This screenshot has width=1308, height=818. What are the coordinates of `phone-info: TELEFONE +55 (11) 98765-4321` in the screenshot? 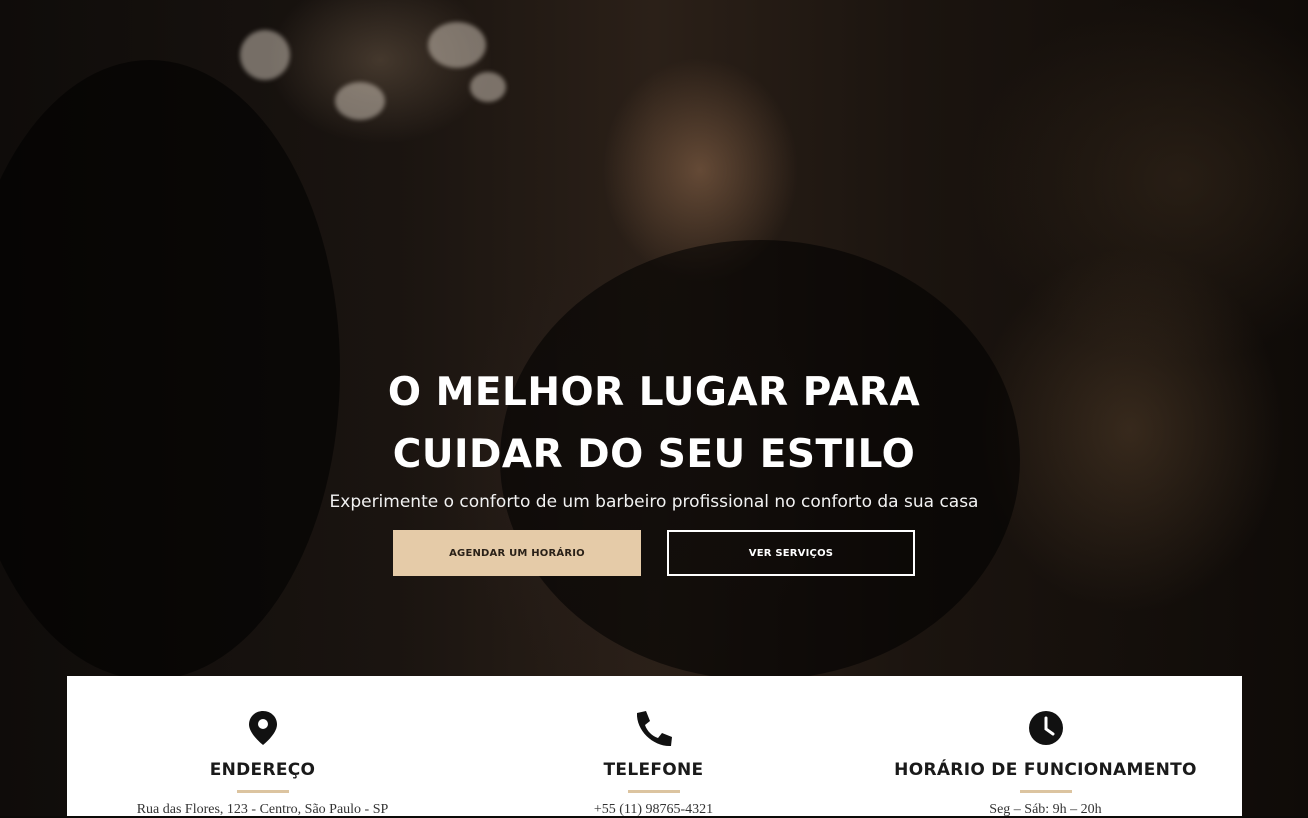 It's located at (653, 746).